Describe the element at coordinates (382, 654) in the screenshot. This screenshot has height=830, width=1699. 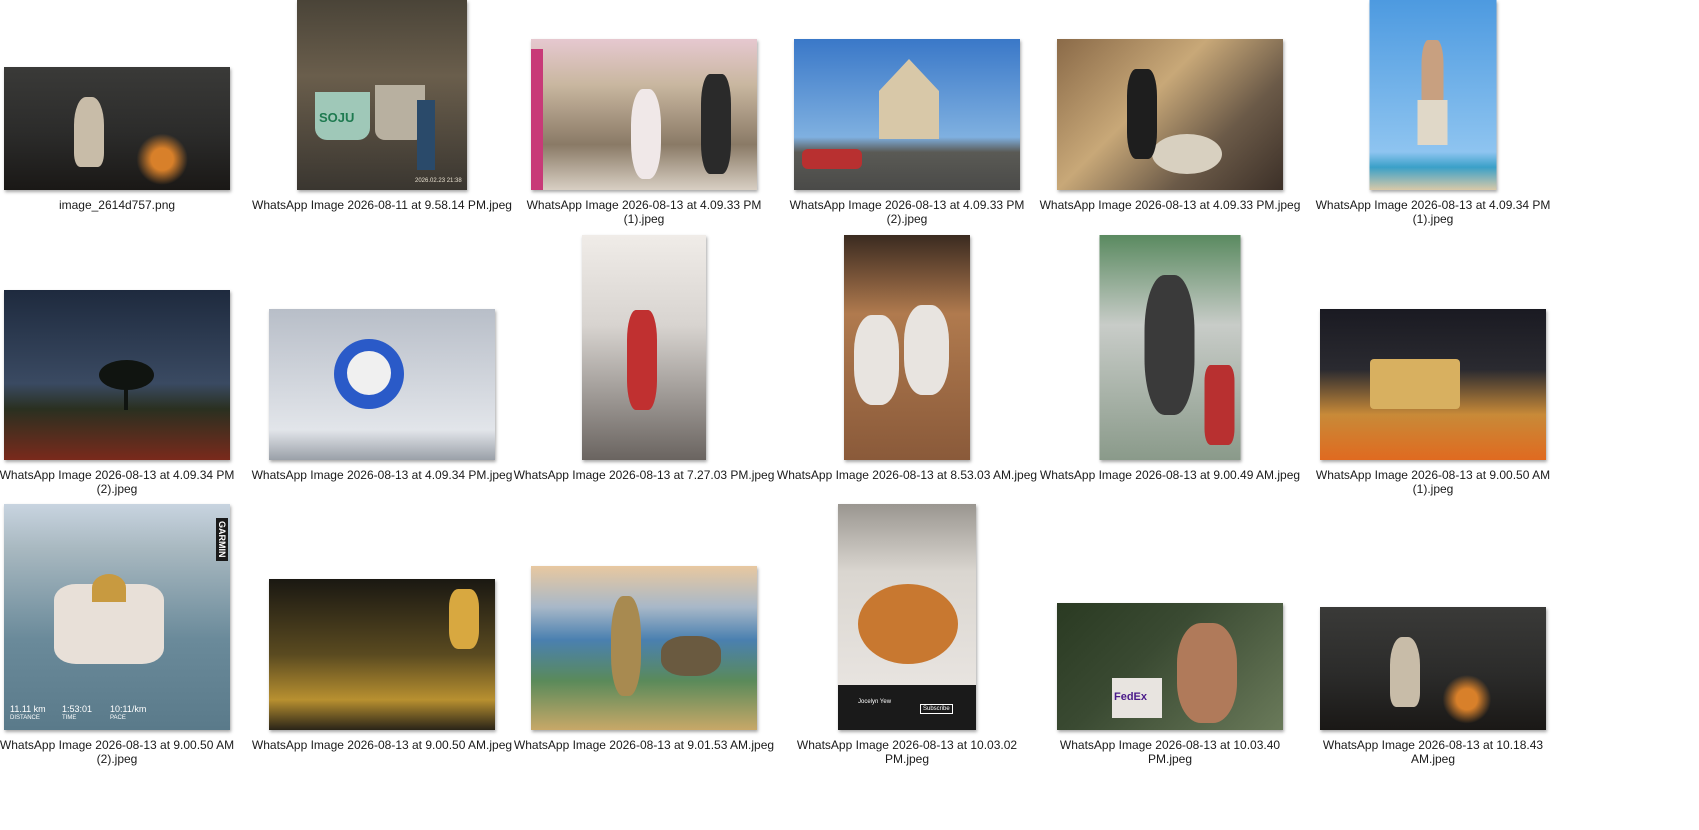
I see `parade-night-icon` at that location.